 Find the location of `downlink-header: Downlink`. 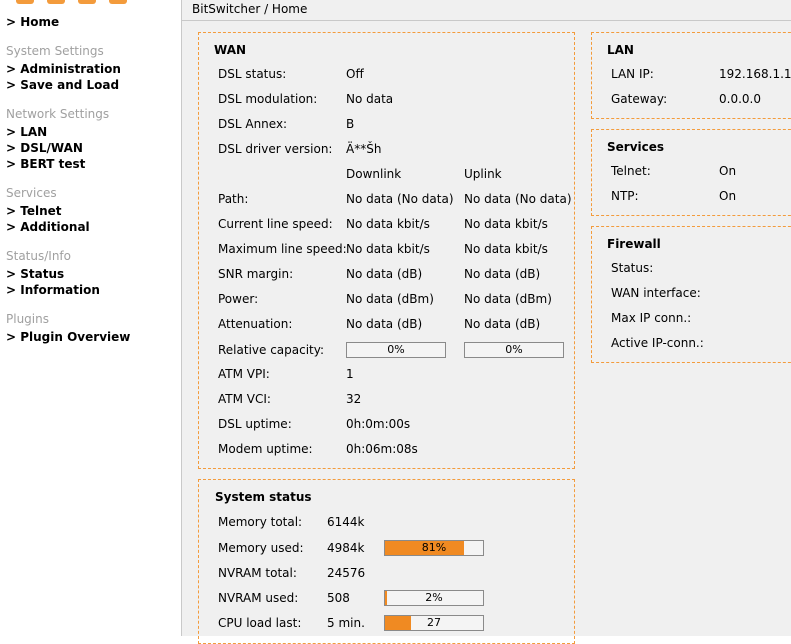

downlink-header: Downlink is located at coordinates (374, 174).